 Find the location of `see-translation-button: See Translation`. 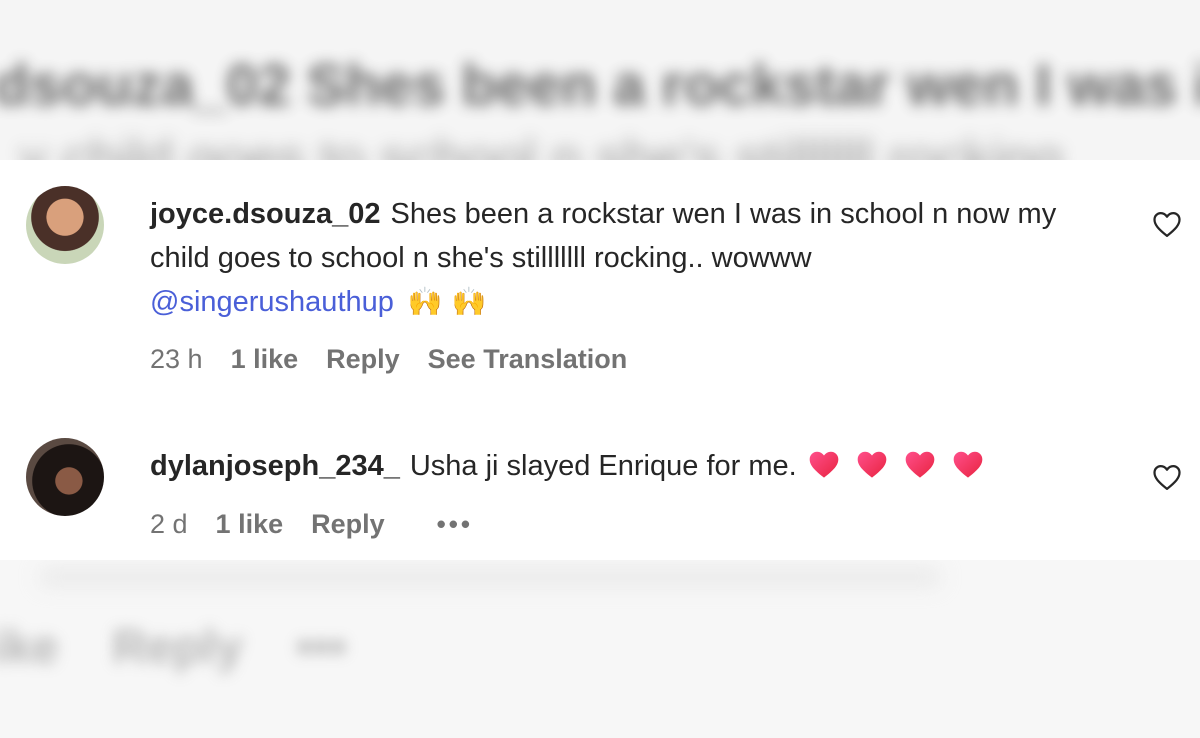

see-translation-button: See Translation is located at coordinates (528, 359).